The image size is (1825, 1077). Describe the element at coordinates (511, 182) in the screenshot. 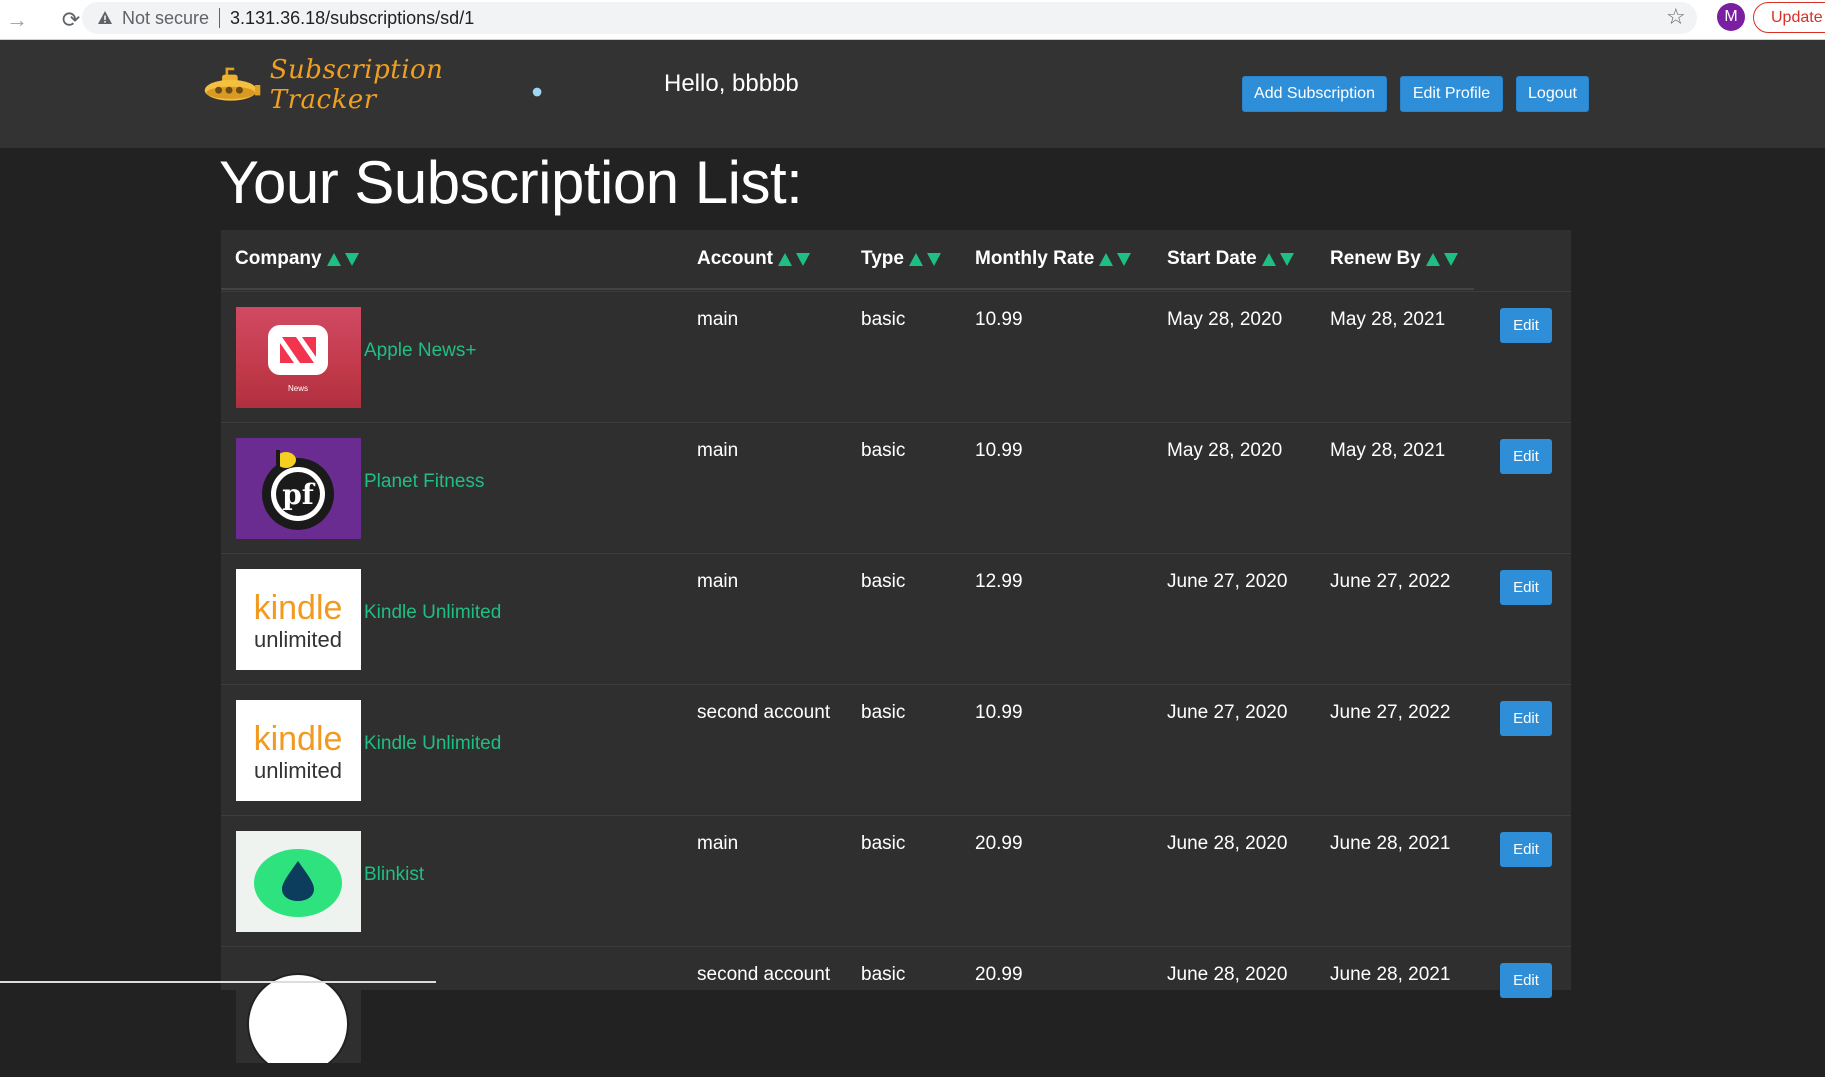

I see `page-title: Your Subscription List:` at that location.